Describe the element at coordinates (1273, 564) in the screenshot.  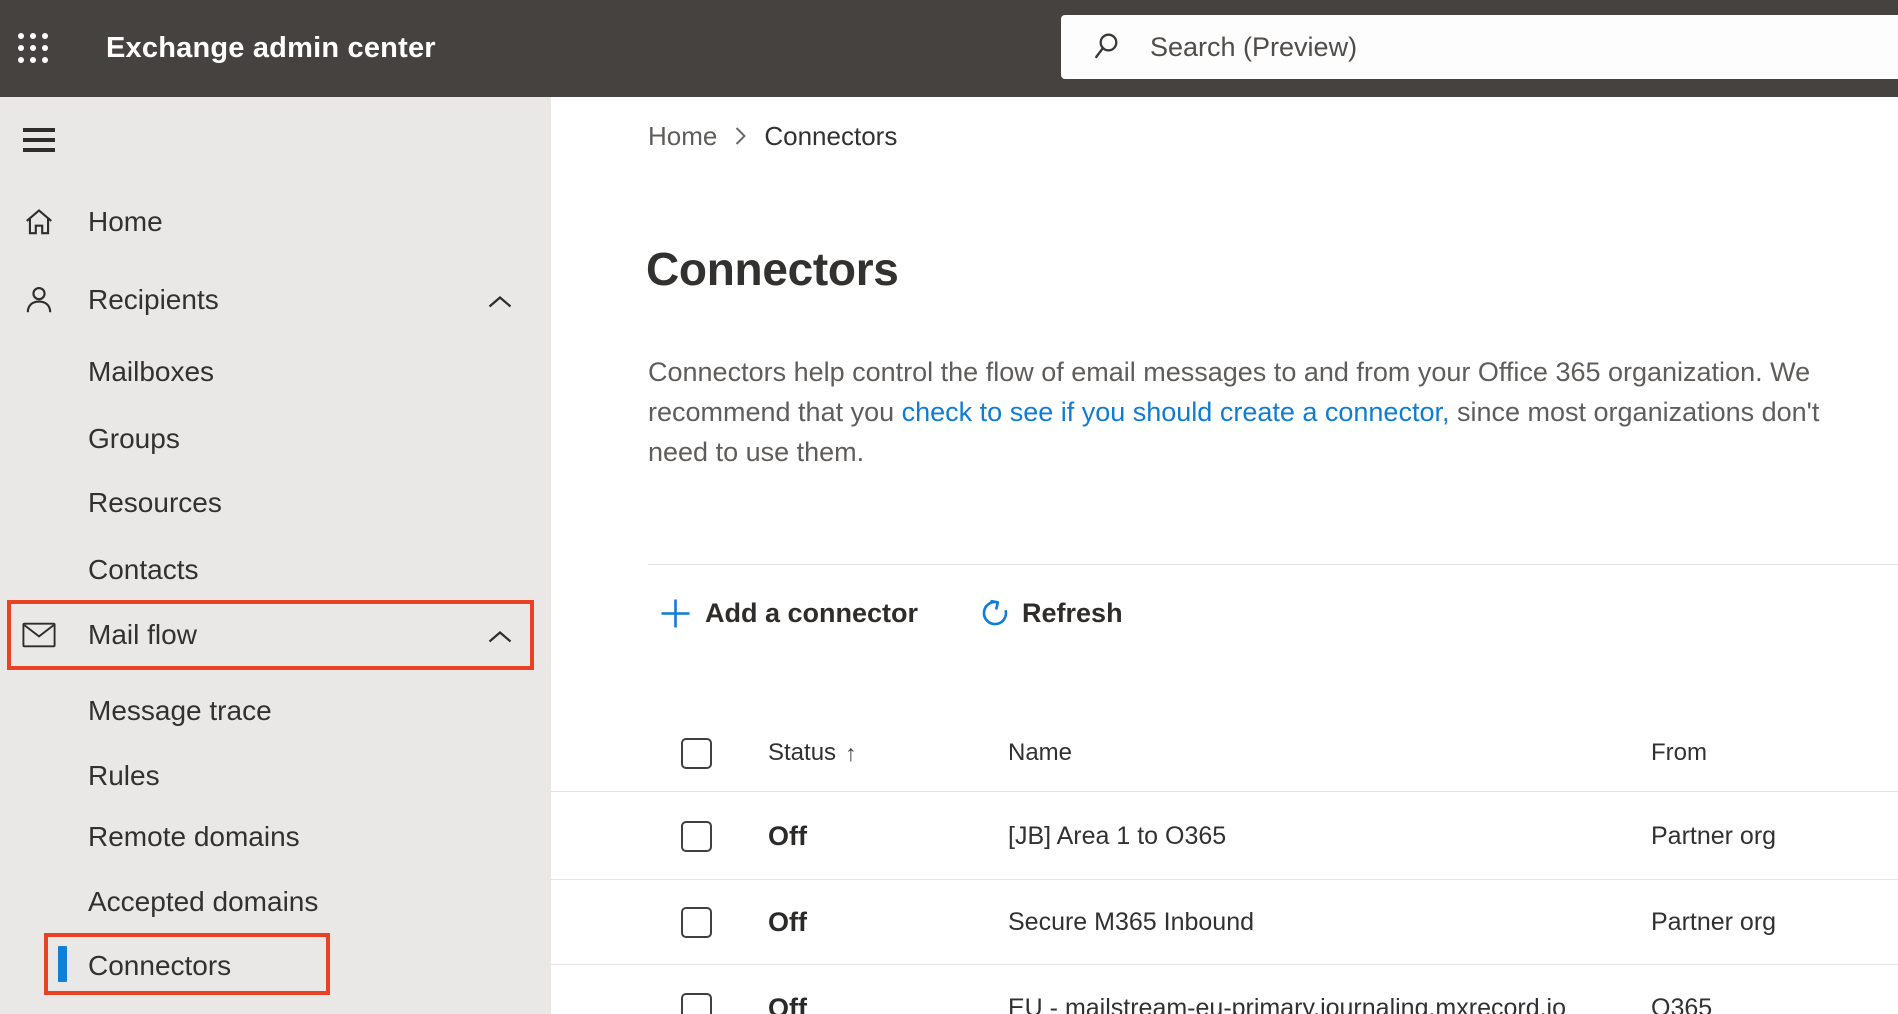
I see `toolbar-top-divider` at that location.